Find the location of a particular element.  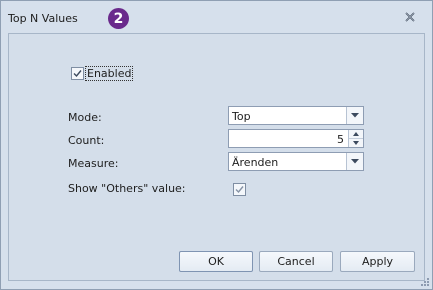

count-spin is located at coordinates (355, 138).